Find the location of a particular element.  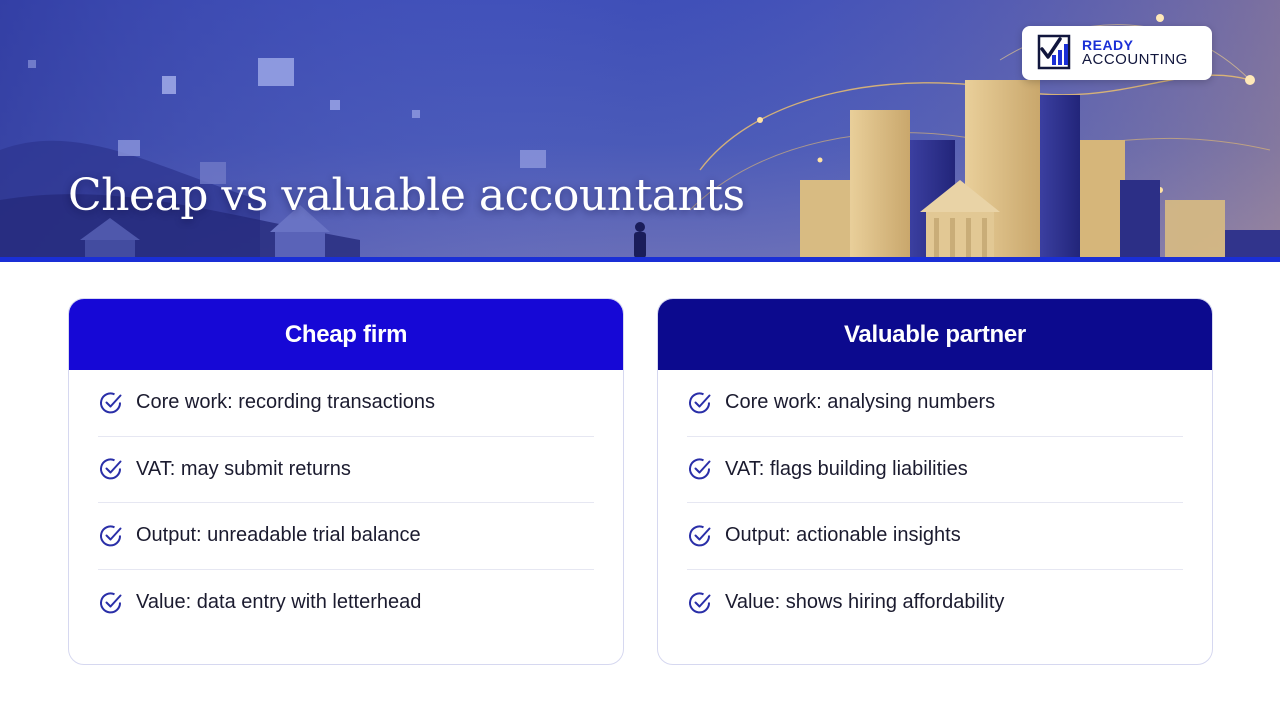

brand-wordmark: READY ACCOUNTING is located at coordinates (1135, 53).